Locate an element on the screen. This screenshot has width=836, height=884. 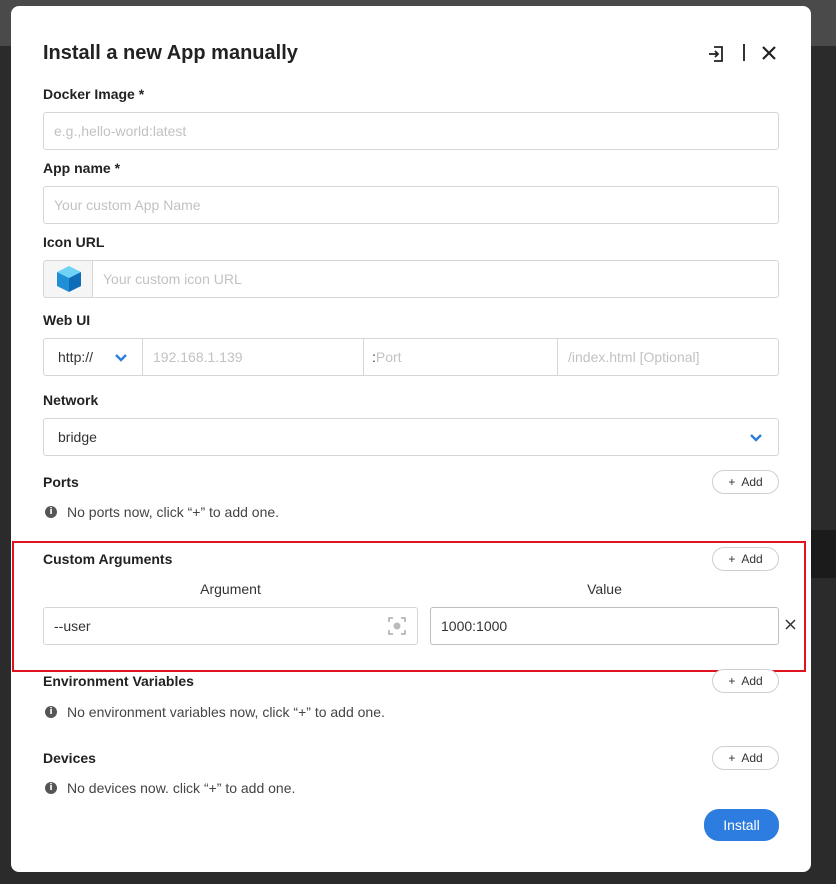
ports-empty-text: No ports now, click “+” to add one. is located at coordinates (173, 512).